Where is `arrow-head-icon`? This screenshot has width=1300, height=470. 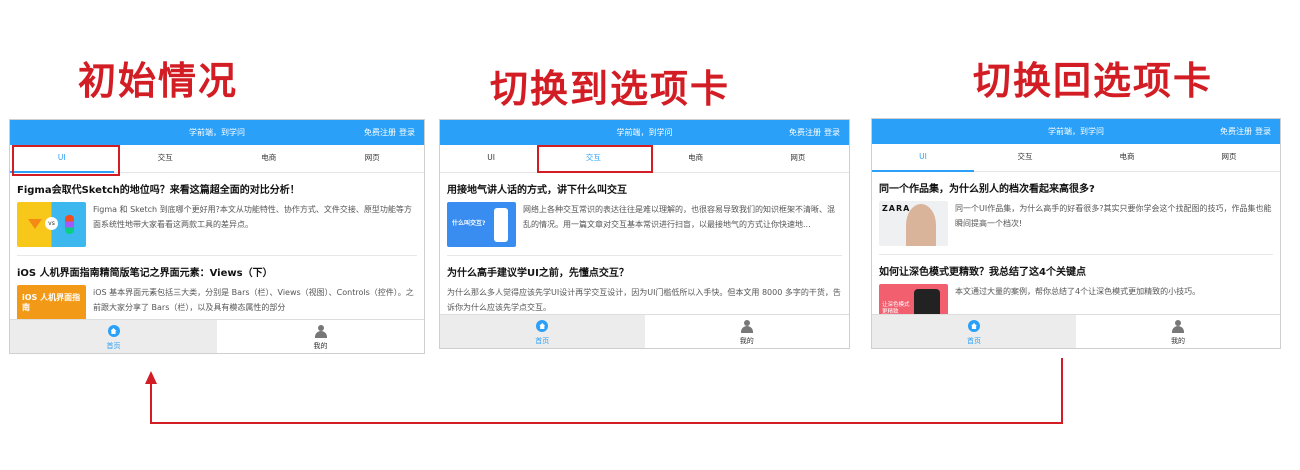
arrow-head-icon is located at coordinates (151, 377).